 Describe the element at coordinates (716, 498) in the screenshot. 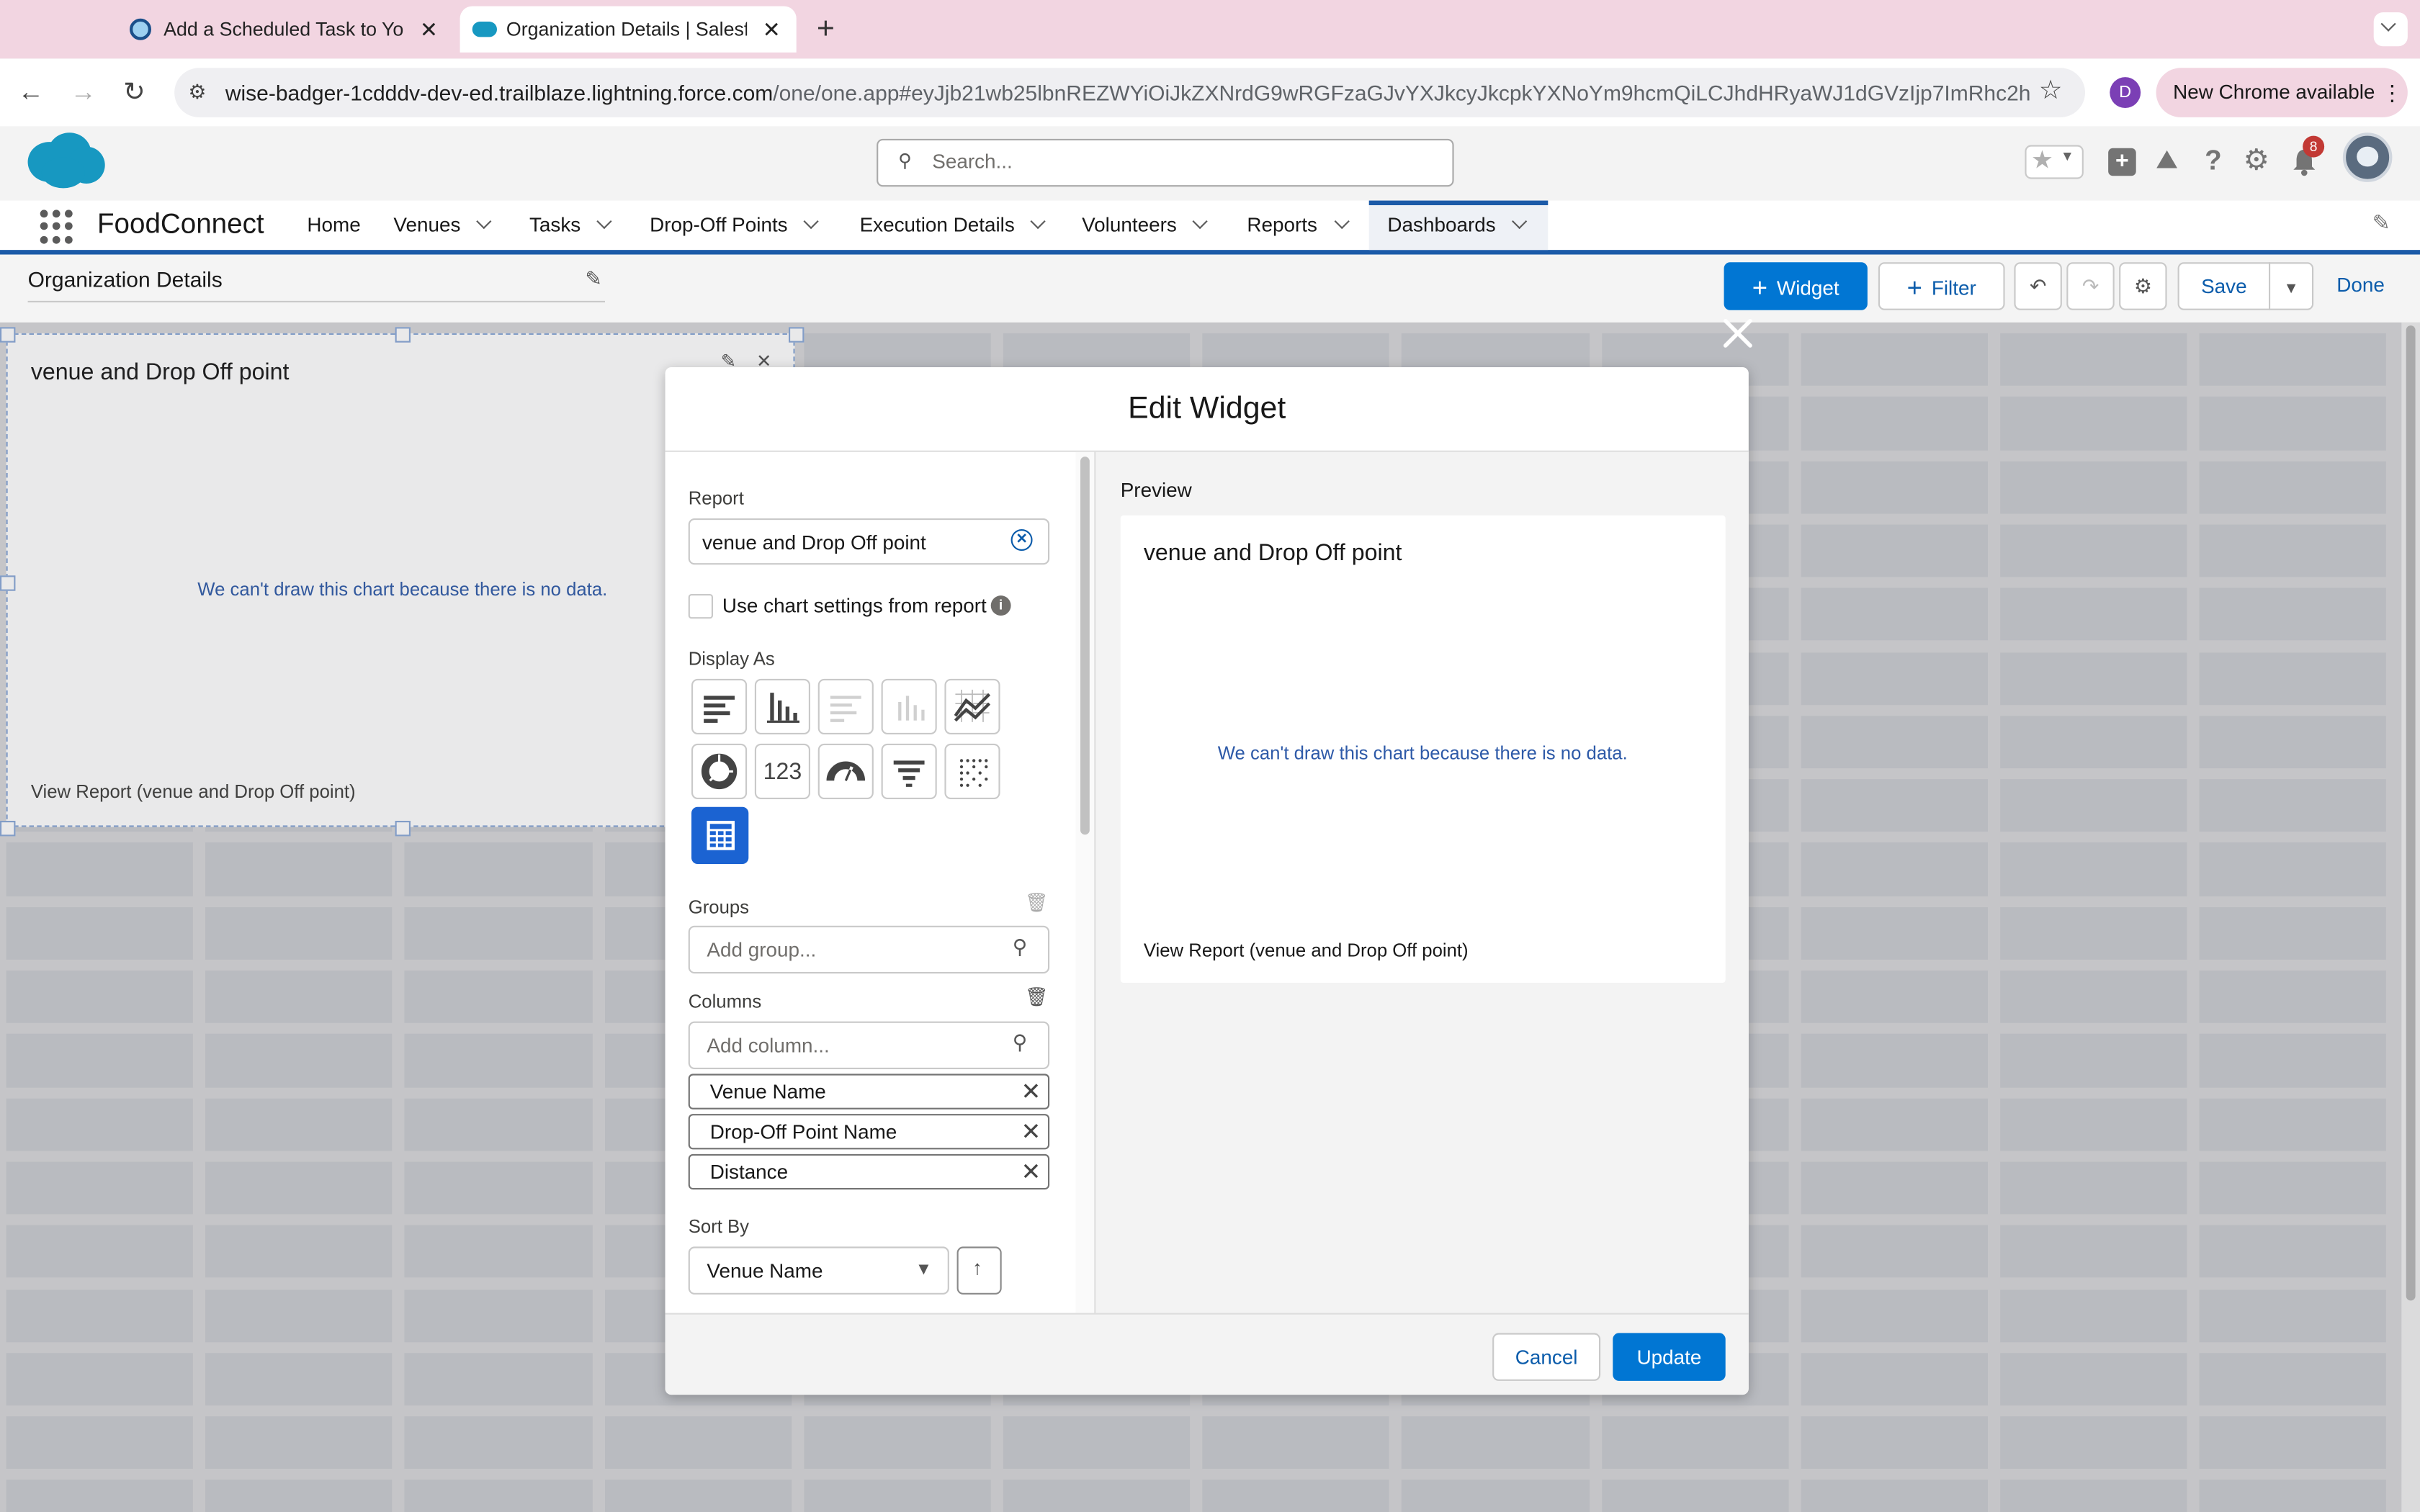

I see `report-label: Report` at that location.